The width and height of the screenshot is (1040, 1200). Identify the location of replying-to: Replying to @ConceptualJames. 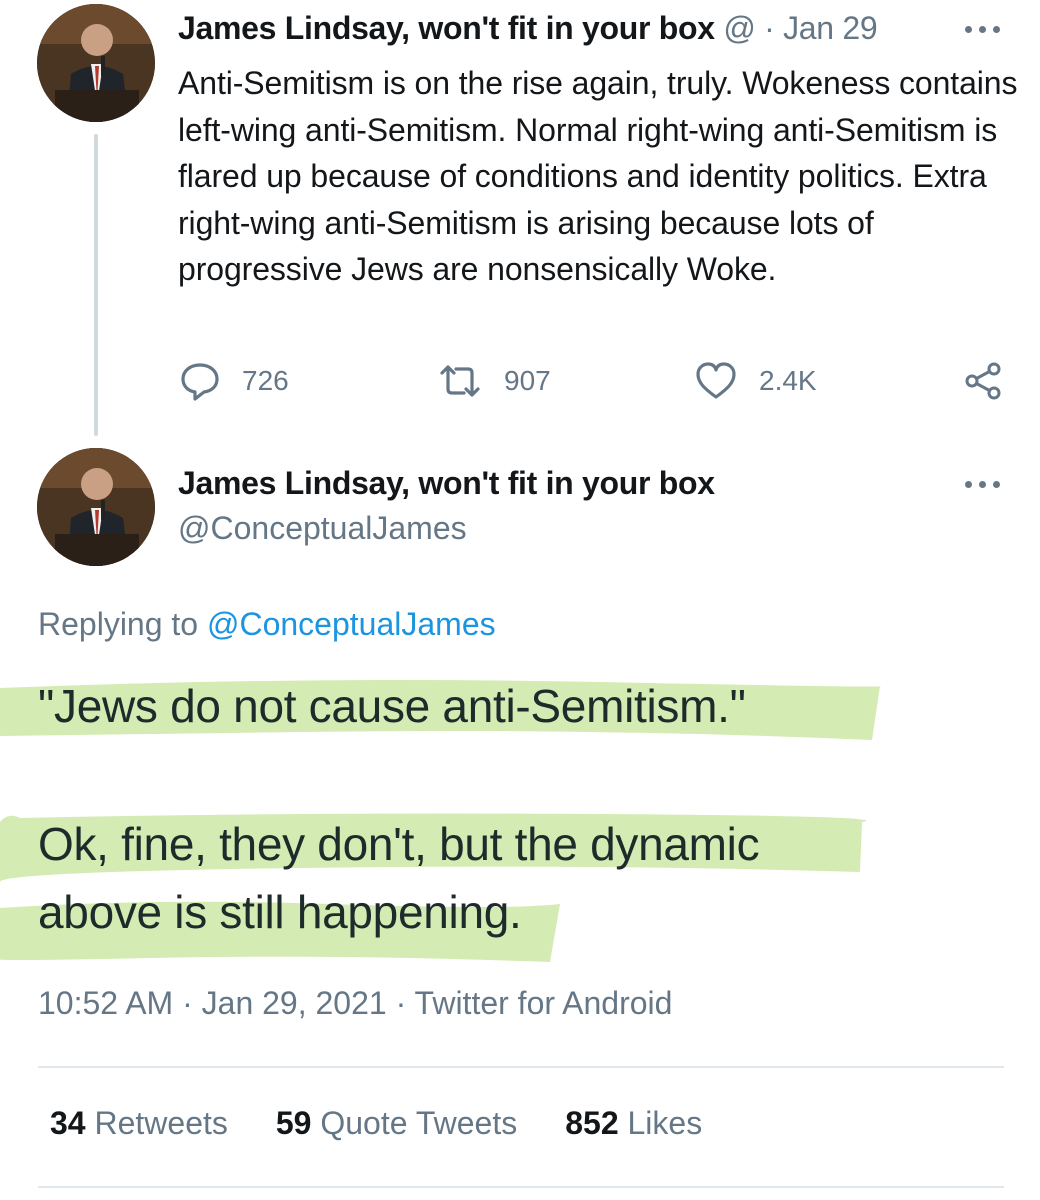
(267, 624).